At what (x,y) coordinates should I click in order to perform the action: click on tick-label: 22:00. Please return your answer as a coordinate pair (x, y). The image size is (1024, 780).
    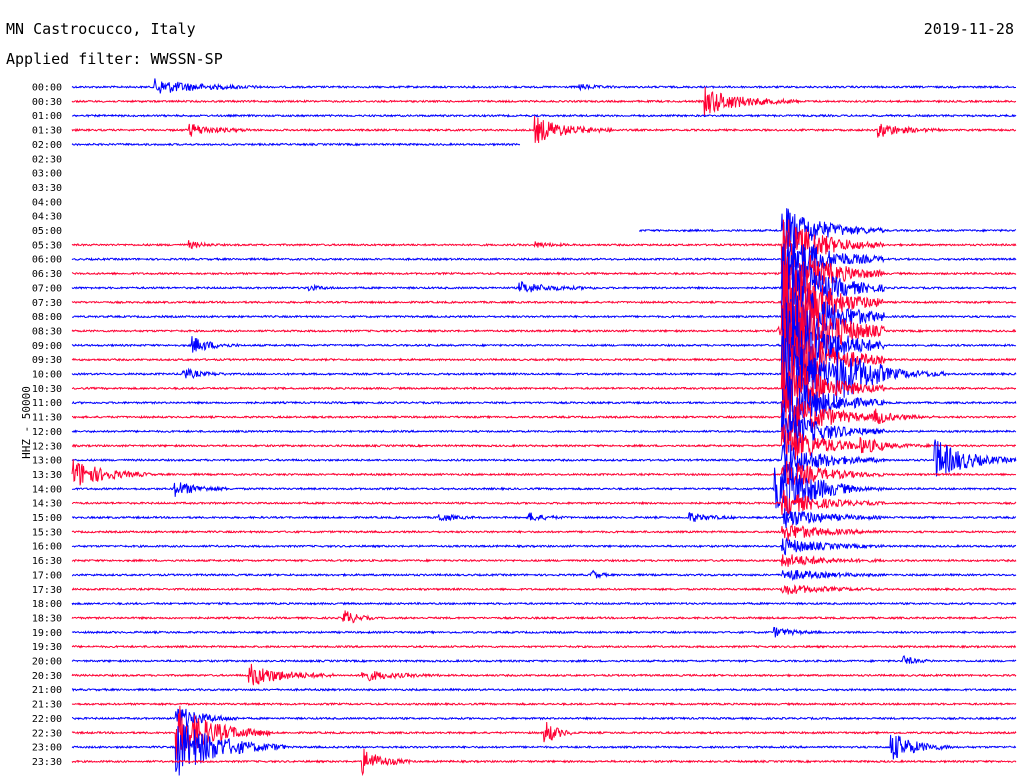
    Looking at the image, I should click on (47, 719).